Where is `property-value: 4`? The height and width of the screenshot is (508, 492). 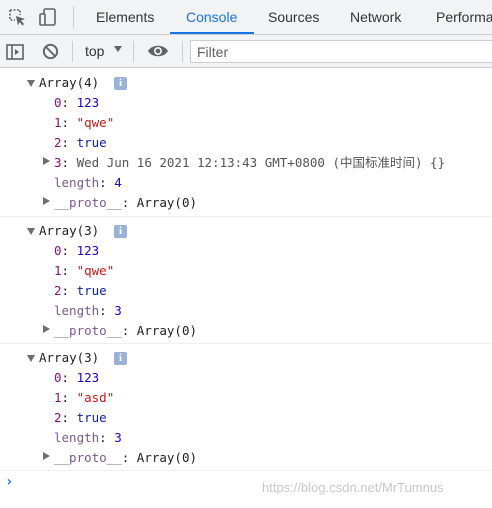 property-value: 4 is located at coordinates (118, 182).